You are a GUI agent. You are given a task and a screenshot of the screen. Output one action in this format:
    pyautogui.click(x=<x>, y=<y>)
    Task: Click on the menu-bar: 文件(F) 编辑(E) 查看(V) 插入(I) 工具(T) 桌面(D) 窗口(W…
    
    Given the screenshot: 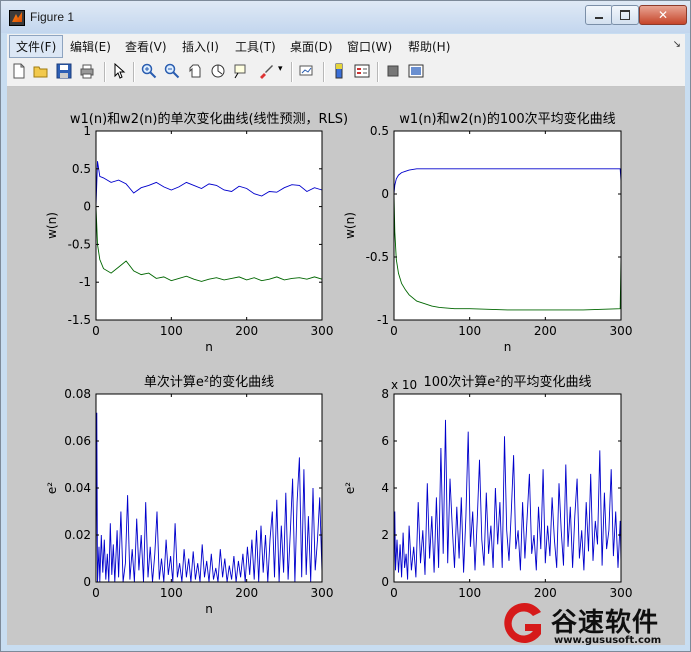 What is the action you would take?
    pyautogui.click(x=346, y=46)
    